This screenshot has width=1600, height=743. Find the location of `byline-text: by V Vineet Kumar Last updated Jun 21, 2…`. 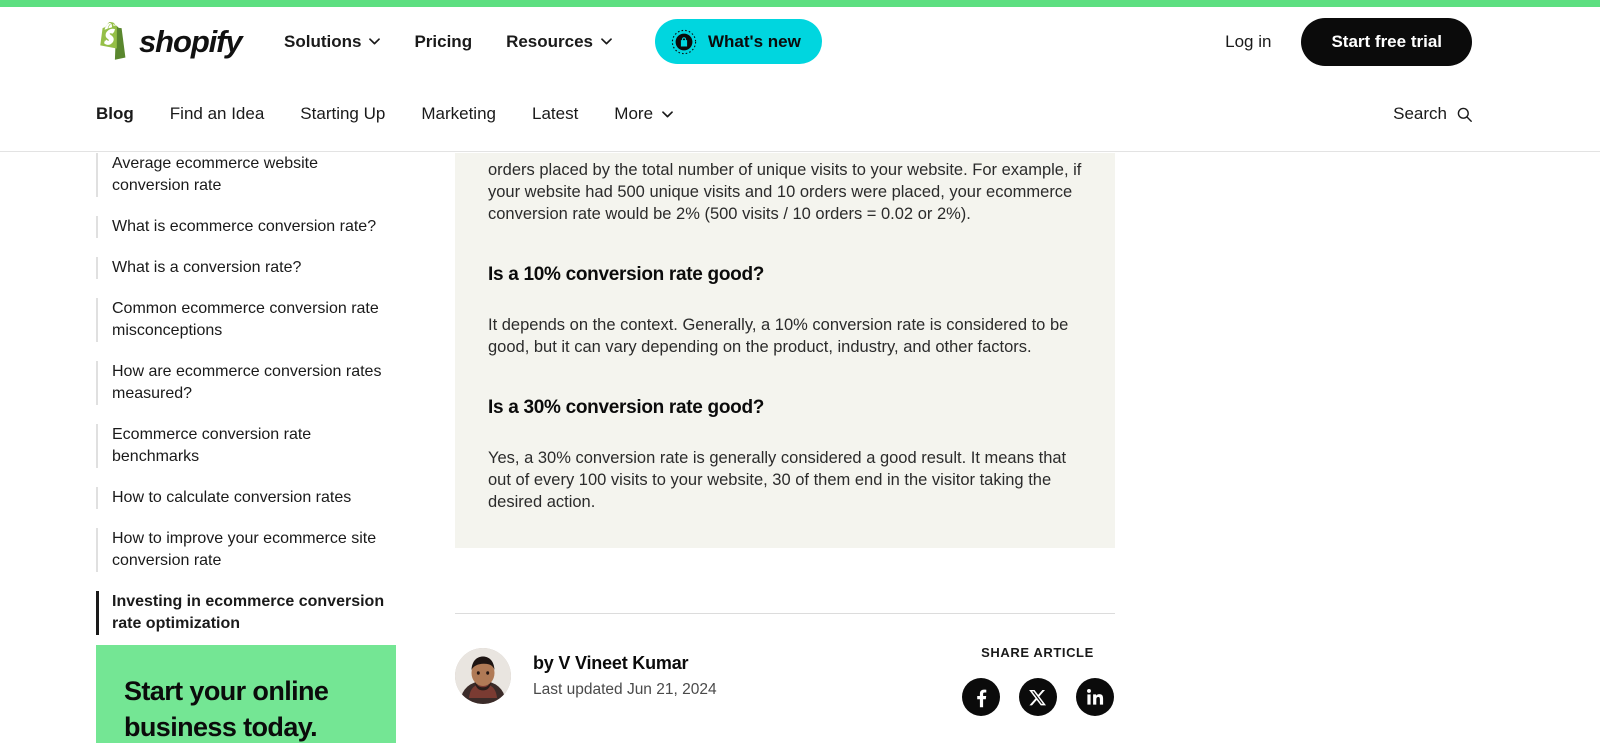

byline-text: by V Vineet Kumar Last updated Jun 21, 2… is located at coordinates (625, 676).